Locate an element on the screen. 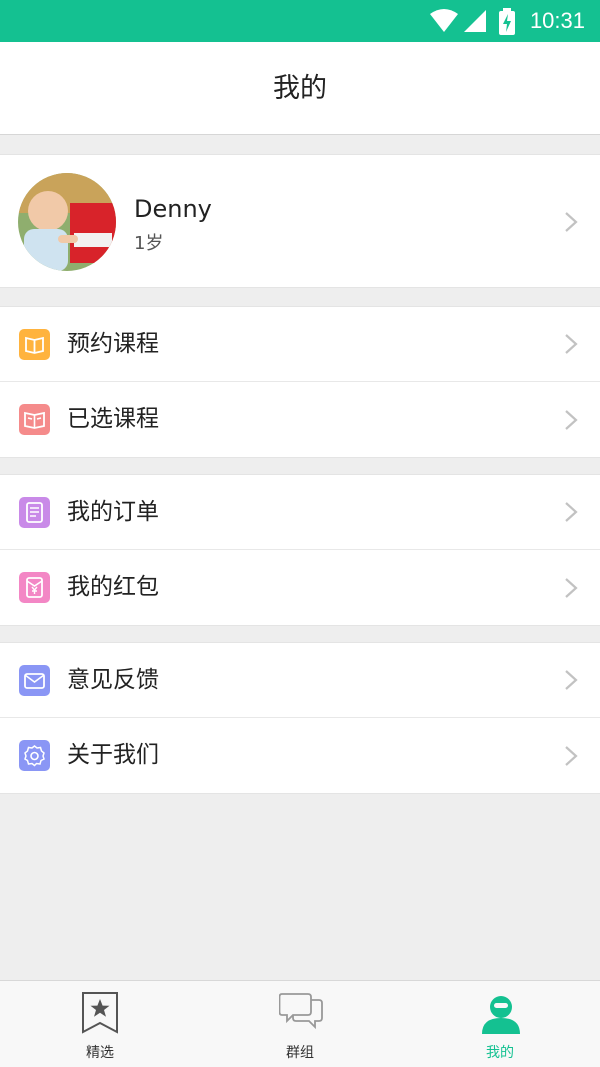 This screenshot has width=600, height=1067. menu-item-book-course: 预约课程 is located at coordinates (300, 344).